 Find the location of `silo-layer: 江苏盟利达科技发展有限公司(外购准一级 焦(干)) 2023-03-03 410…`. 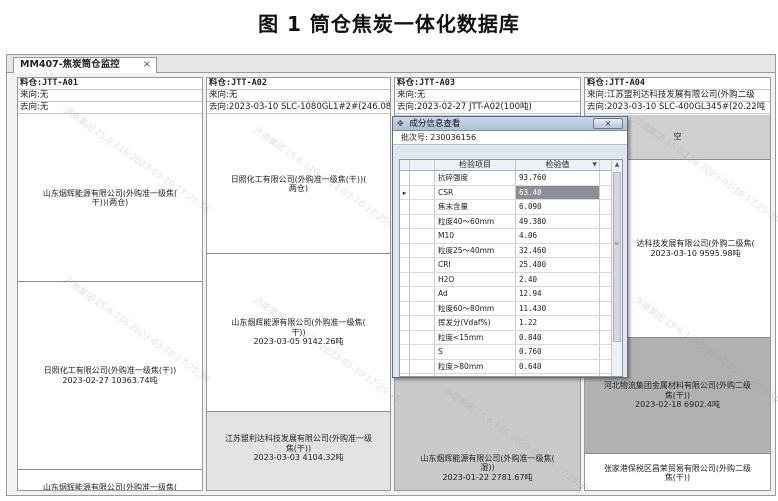

silo-layer: 江苏盟利达科技发展有限公司(外购准一级 焦(干)) 2023-03-03 410… is located at coordinates (298, 450).